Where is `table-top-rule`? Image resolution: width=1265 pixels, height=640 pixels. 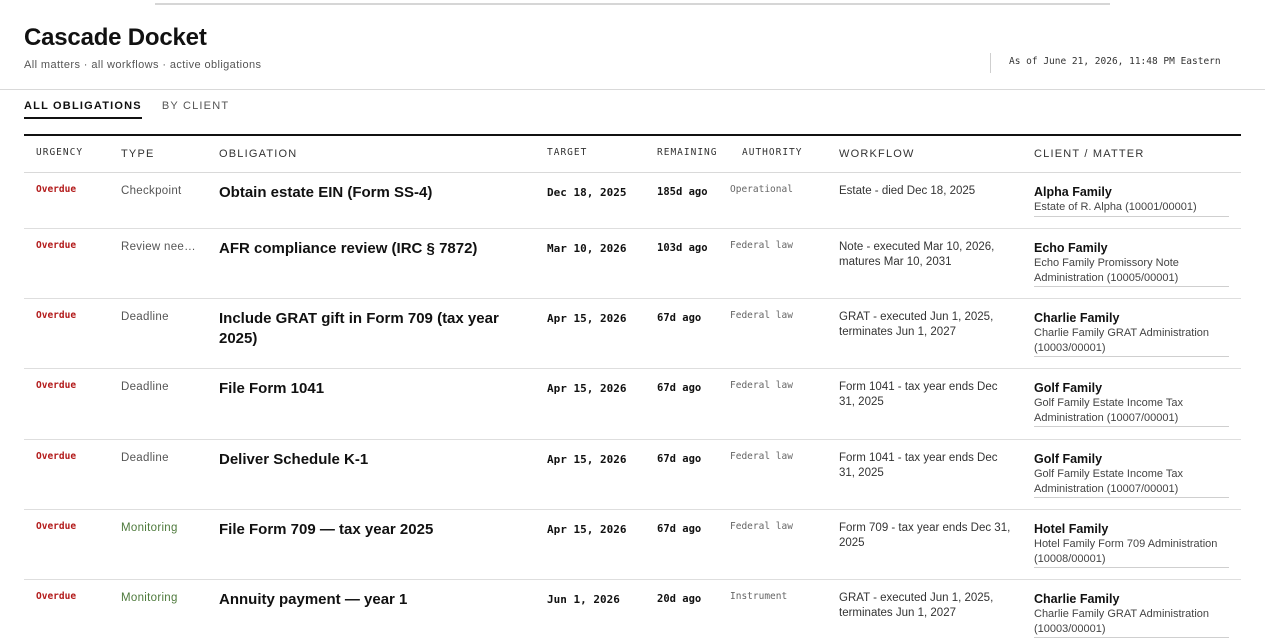
table-top-rule is located at coordinates (632, 135).